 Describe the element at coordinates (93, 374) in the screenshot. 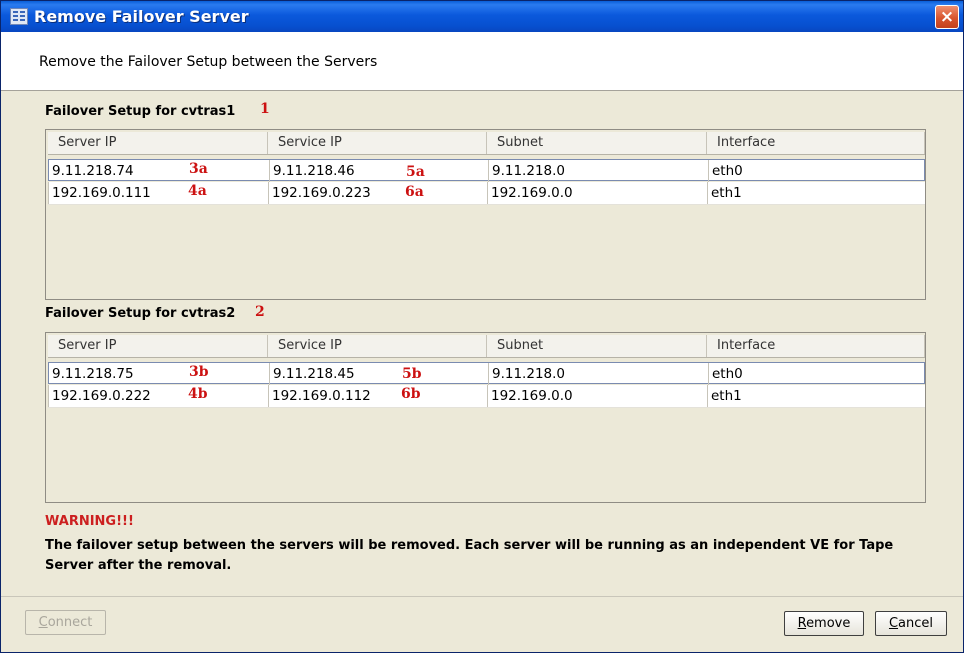

I see `cell-server-ip: 9.11.218.75` at that location.